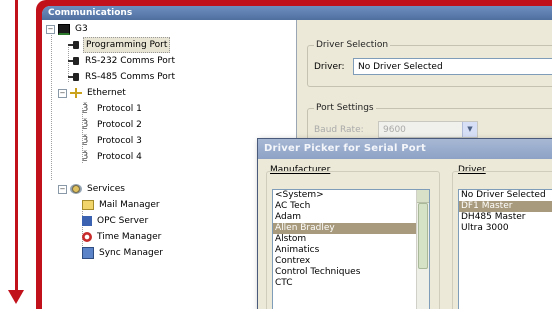 The width and height of the screenshot is (552, 309). What do you see at coordinates (405, 149) in the screenshot?
I see `dialog-title: Driver Picker for Serial Port` at bounding box center [405, 149].